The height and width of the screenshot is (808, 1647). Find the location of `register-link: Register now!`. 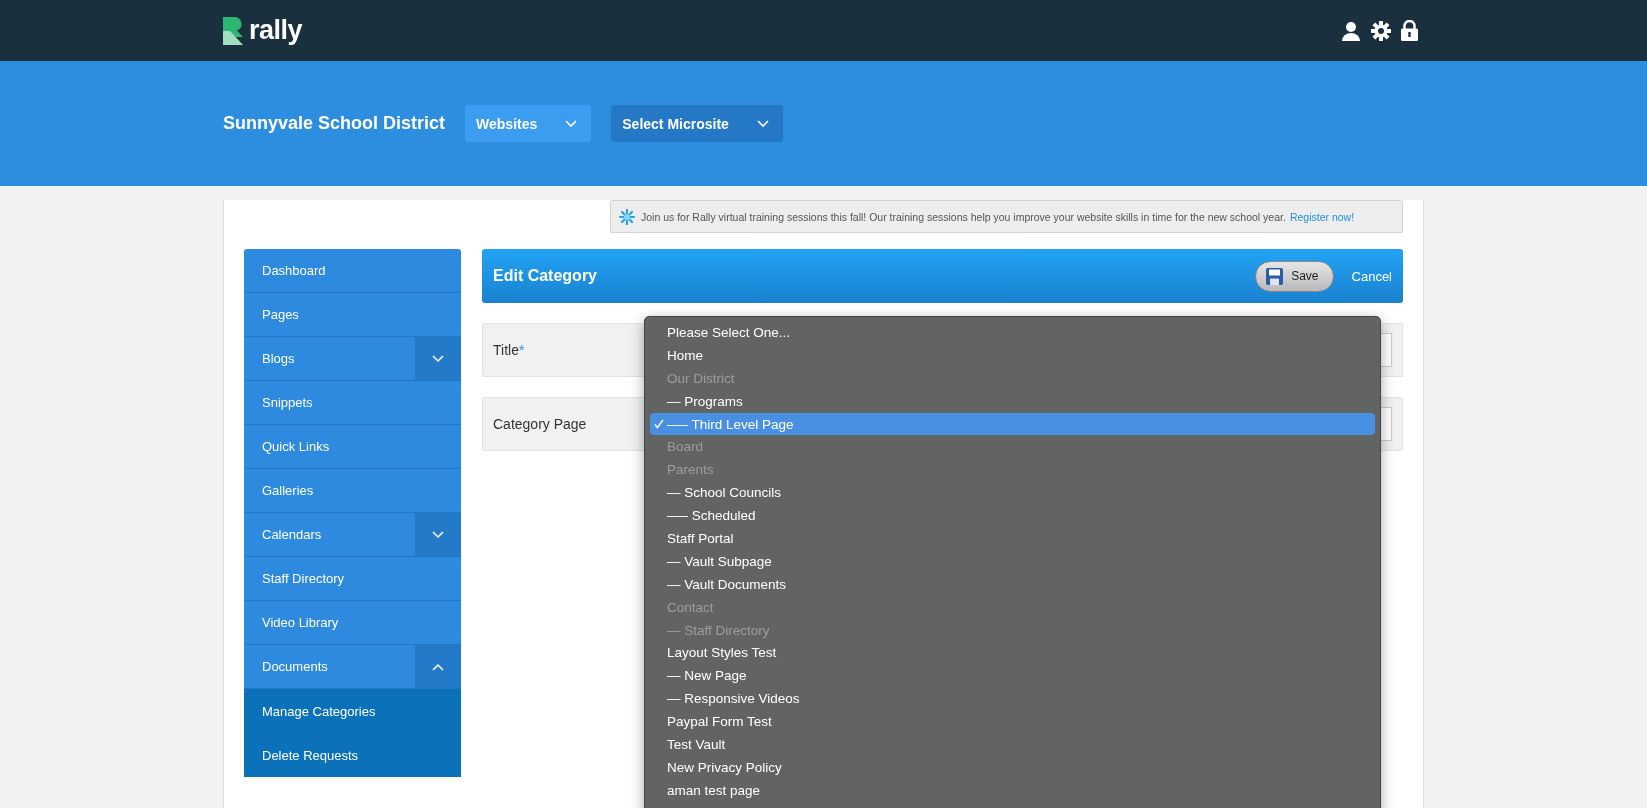

register-link: Register now! is located at coordinates (1322, 216).